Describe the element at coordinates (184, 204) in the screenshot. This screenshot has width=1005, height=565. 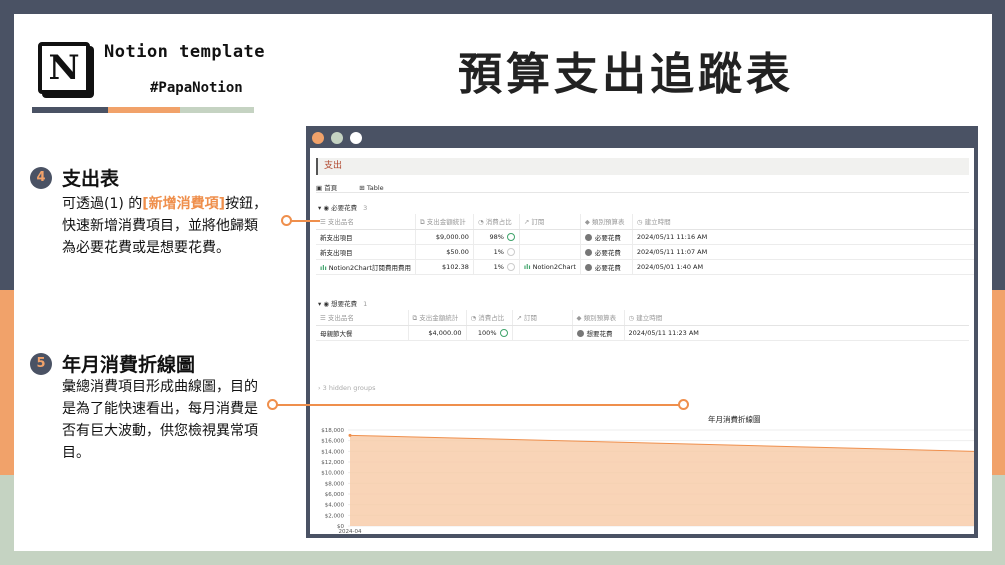
I see `highlight-text: [新增消費項]` at that location.